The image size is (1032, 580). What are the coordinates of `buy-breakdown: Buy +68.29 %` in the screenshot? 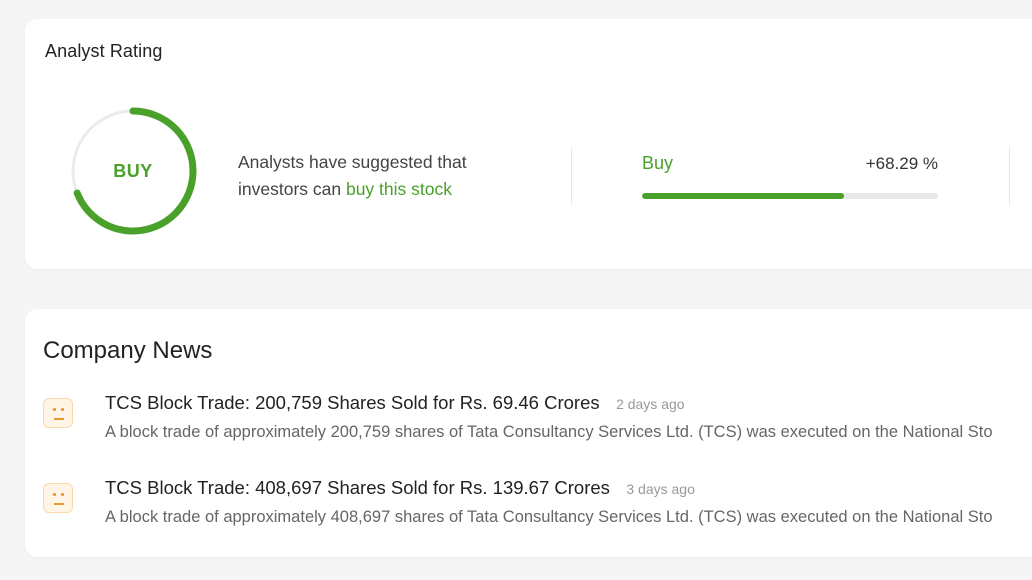 It's located at (790, 176).